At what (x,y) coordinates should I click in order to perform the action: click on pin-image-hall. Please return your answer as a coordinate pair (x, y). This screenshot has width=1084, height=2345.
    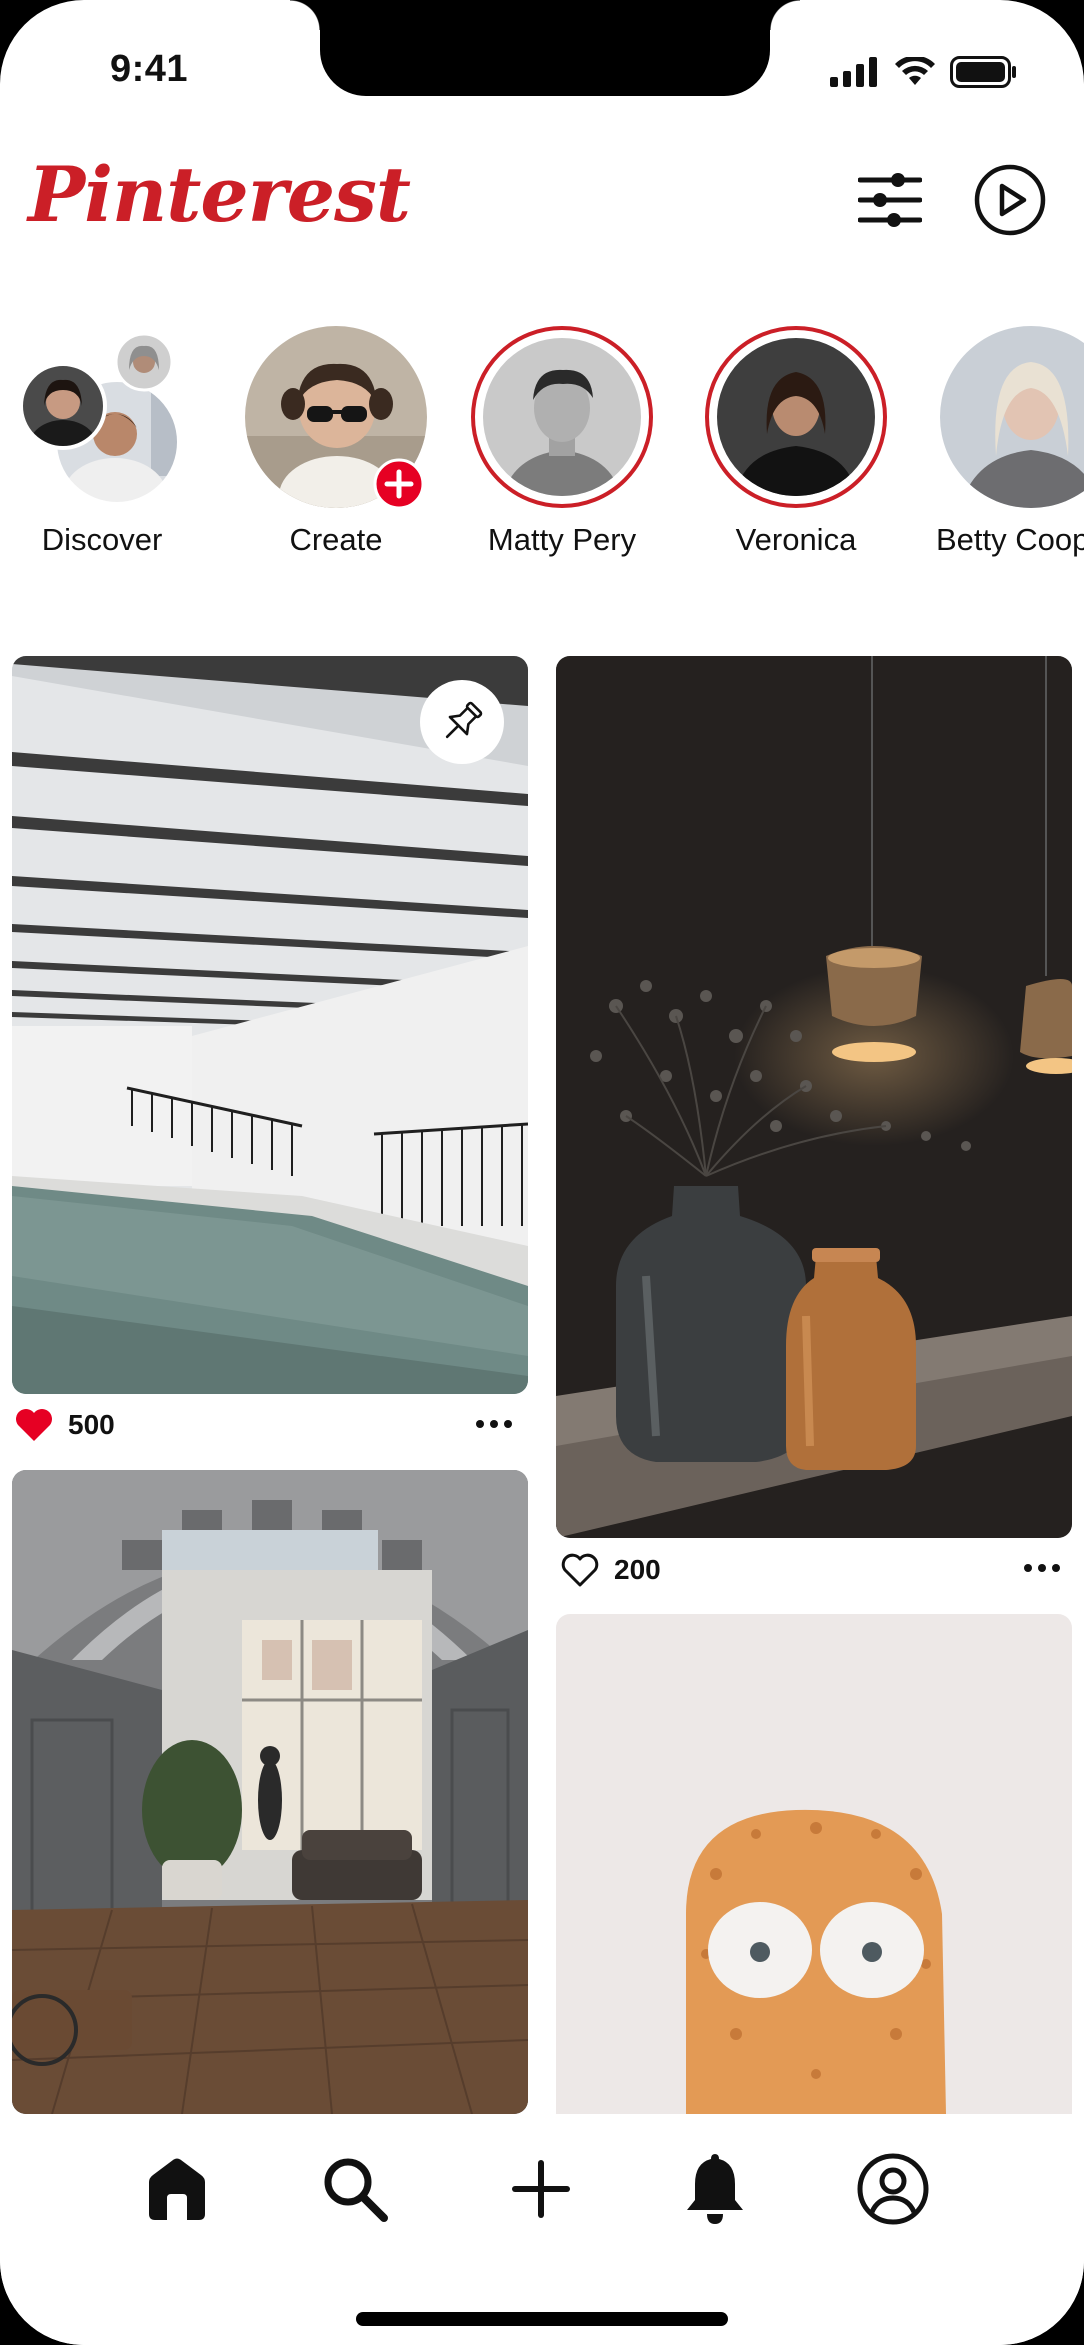
    Looking at the image, I should click on (270, 1792).